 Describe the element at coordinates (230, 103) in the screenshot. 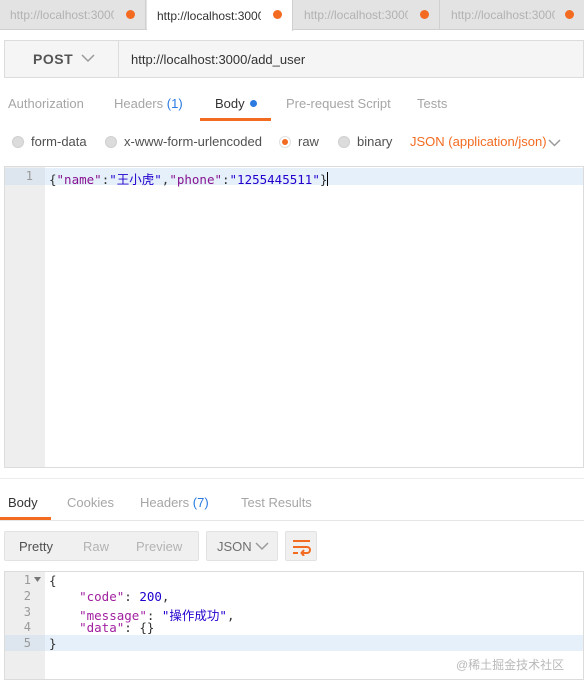

I see `tab-body-label: Body` at that location.